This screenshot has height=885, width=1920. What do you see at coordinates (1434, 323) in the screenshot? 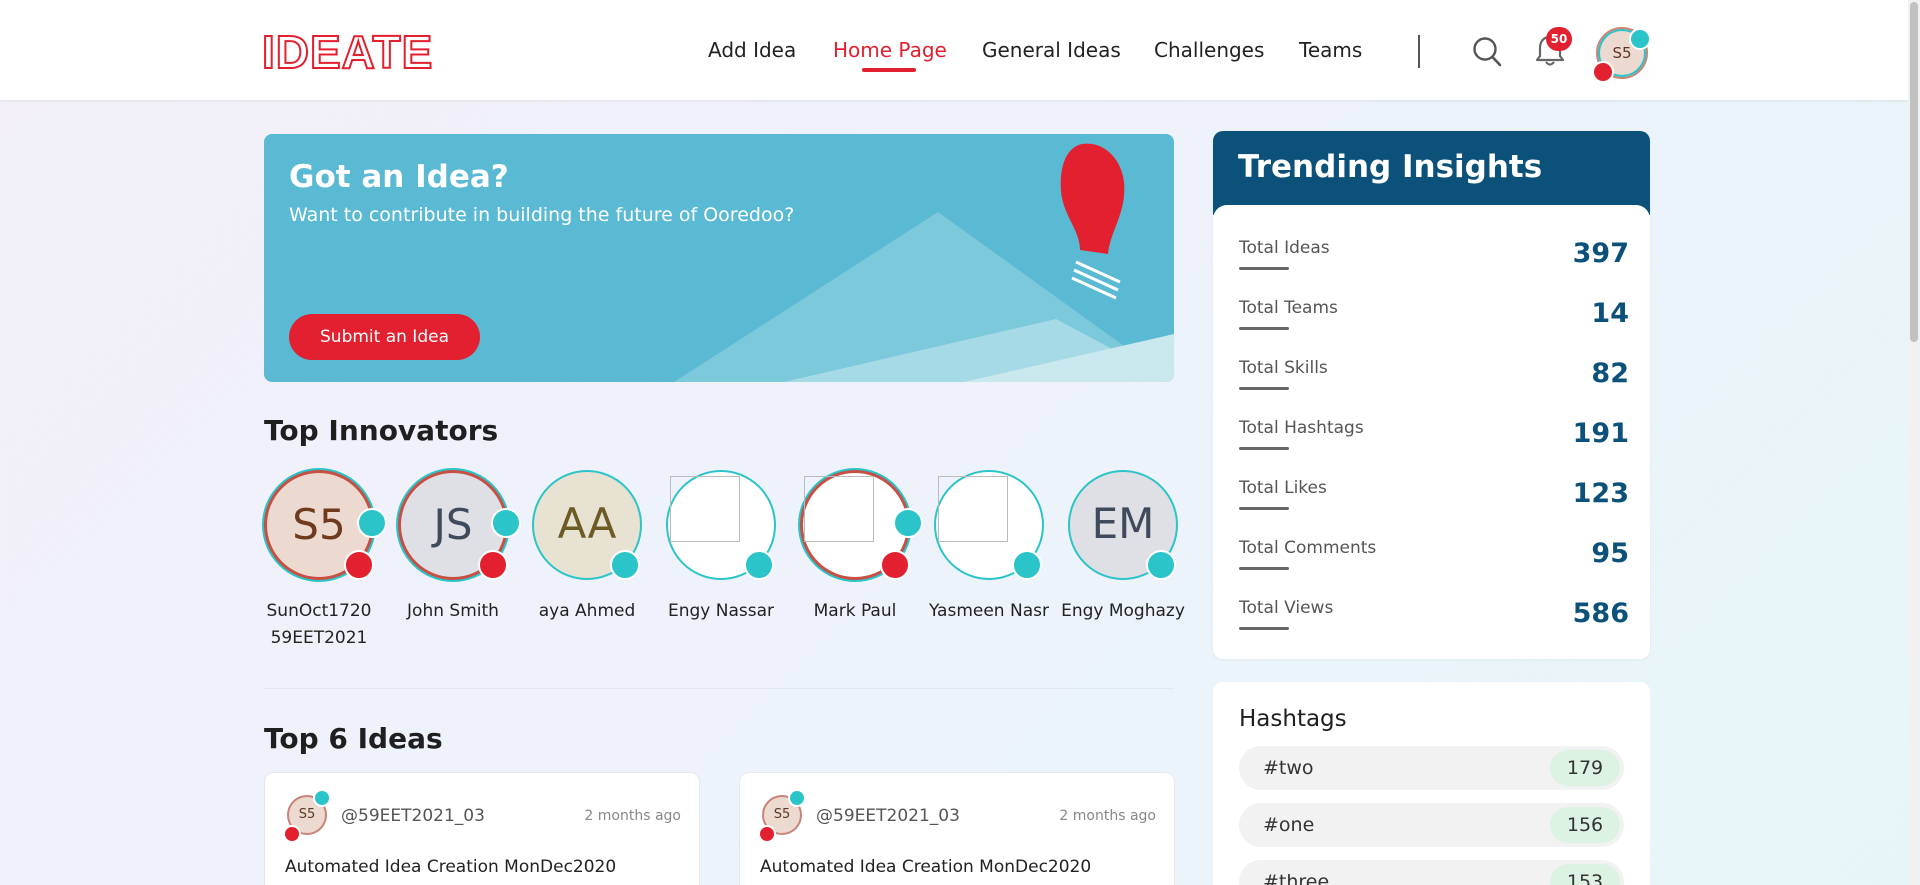
I see `stat-total-teams: Total Teams 14` at bounding box center [1434, 323].